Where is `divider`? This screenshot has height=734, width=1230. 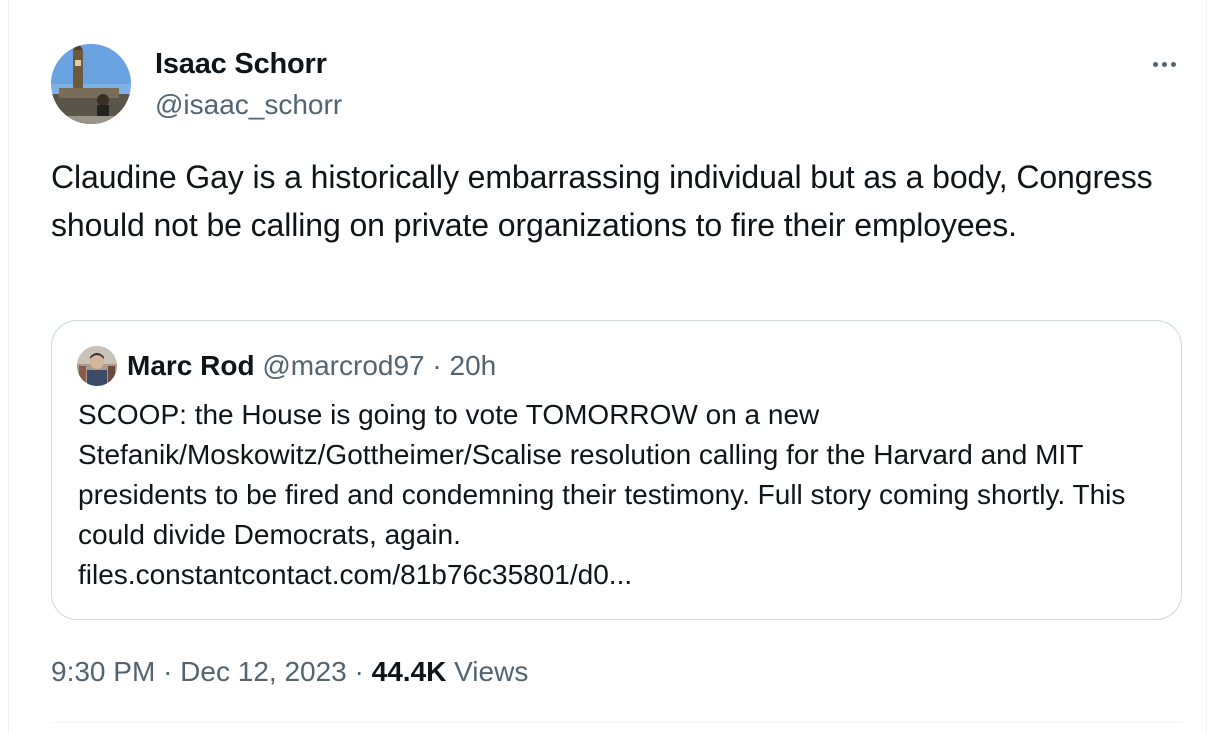 divider is located at coordinates (616, 722).